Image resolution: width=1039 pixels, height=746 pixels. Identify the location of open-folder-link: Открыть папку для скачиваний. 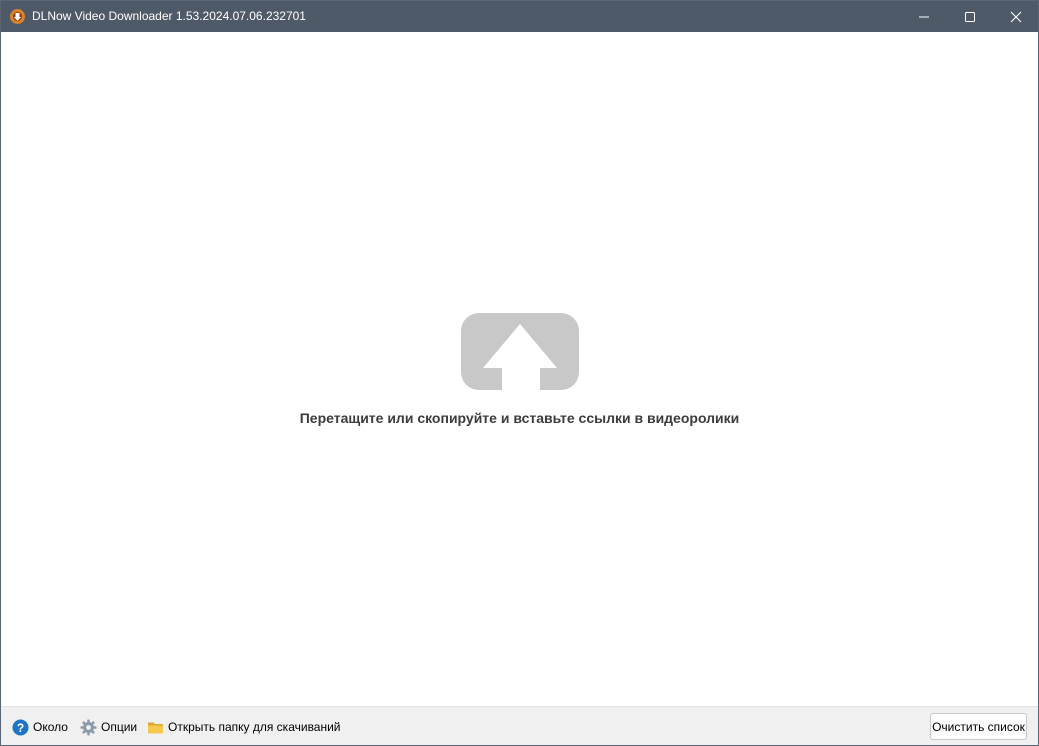
(244, 727).